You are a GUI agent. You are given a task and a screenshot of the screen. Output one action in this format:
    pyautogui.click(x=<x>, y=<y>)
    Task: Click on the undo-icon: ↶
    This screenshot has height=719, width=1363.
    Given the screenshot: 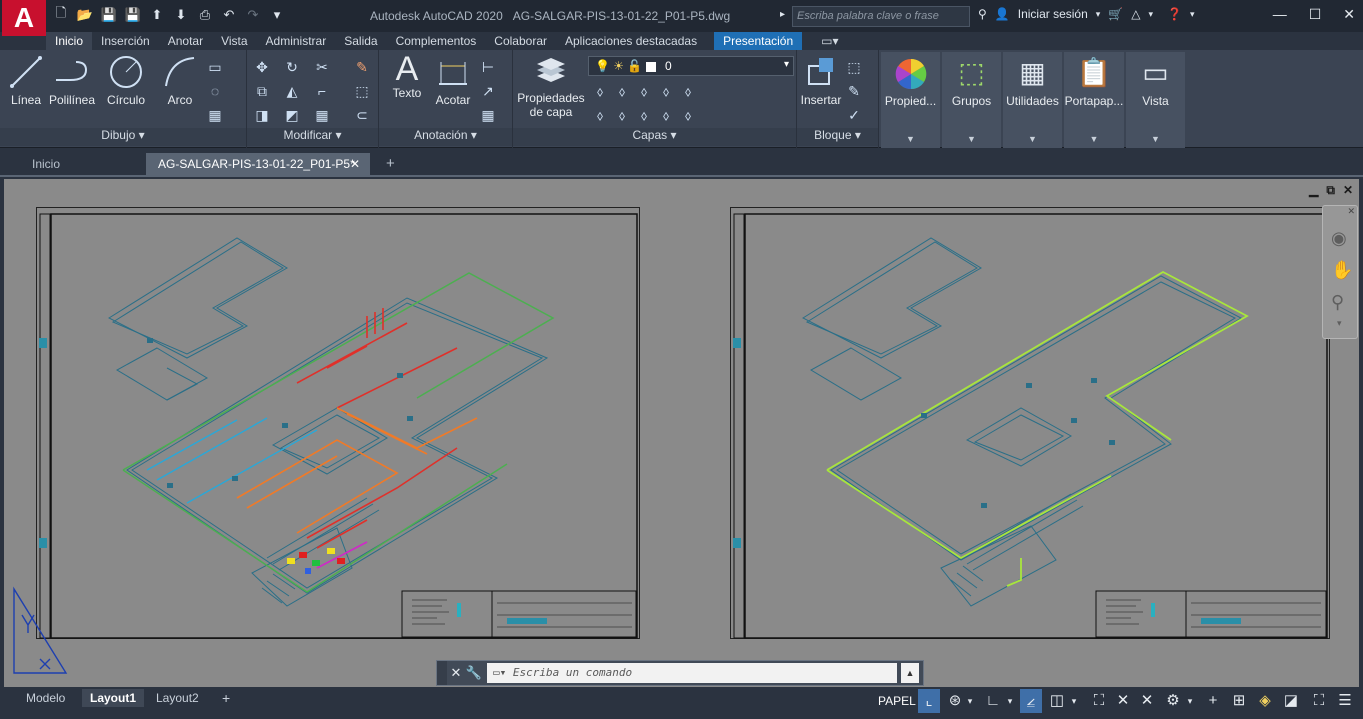 What is the action you would take?
    pyautogui.click(x=229, y=15)
    